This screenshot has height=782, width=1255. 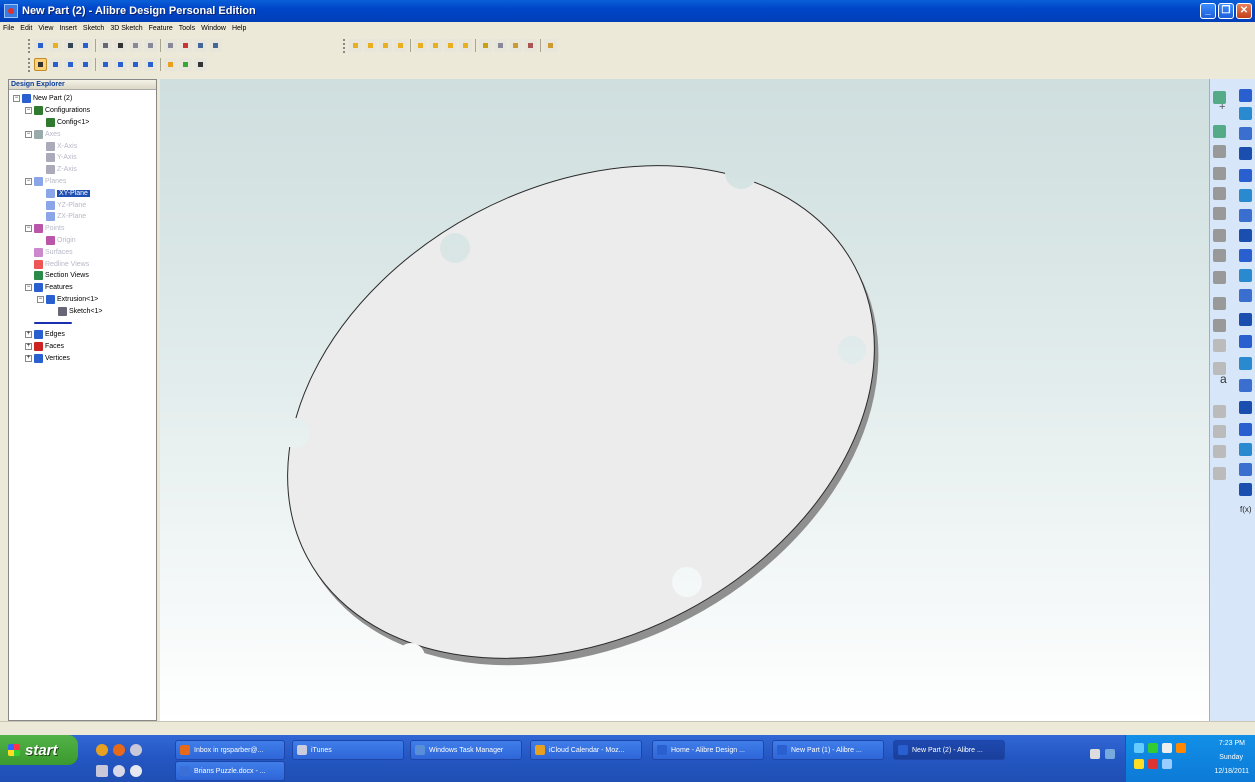 What do you see at coordinates (40, 64) in the screenshot?
I see `select-icon` at bounding box center [40, 64].